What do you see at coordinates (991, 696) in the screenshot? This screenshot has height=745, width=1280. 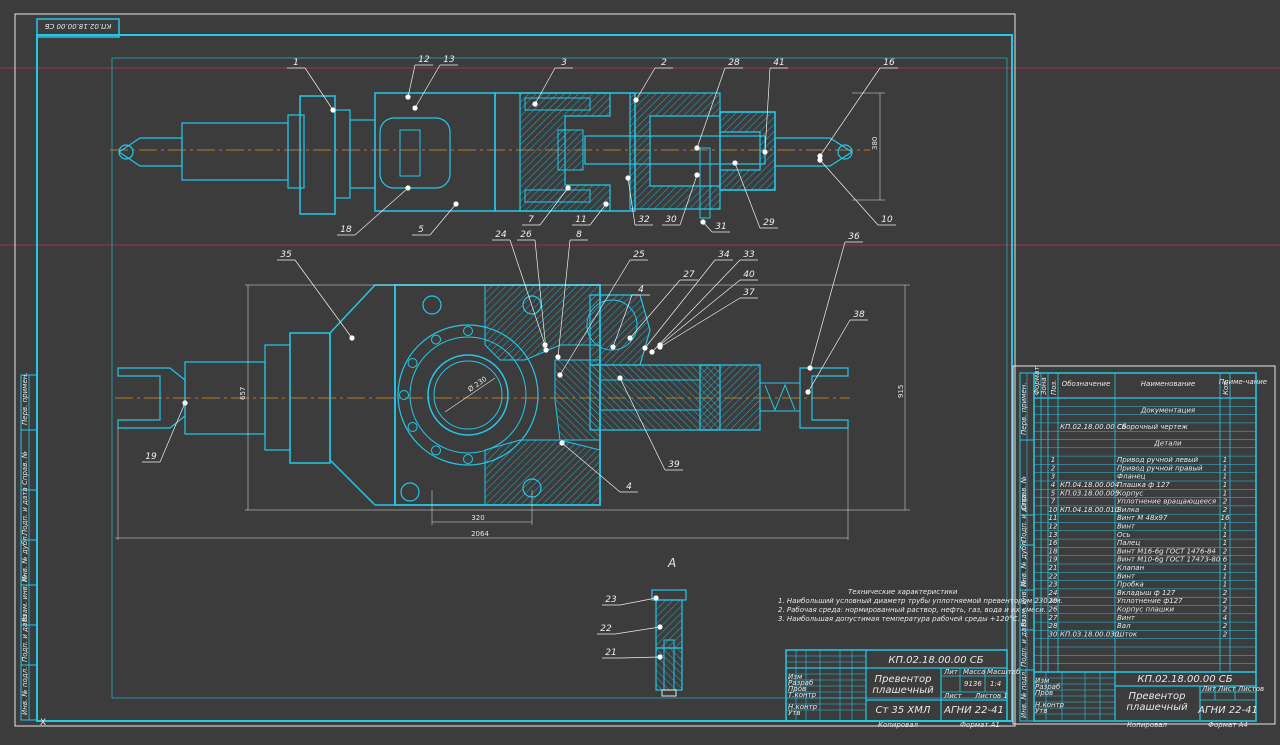 I see `tb-sheets: Листов 1` at bounding box center [991, 696].